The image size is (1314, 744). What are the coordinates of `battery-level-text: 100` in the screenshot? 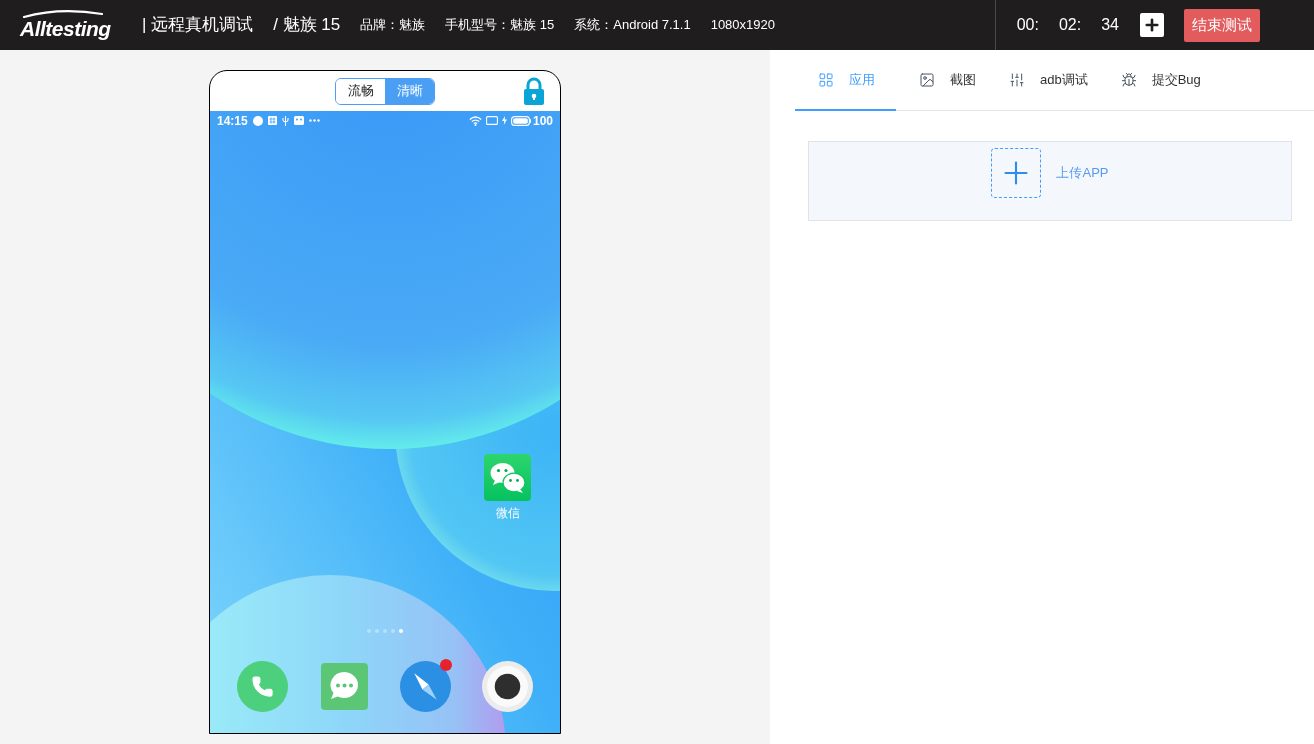 It's located at (542, 120).